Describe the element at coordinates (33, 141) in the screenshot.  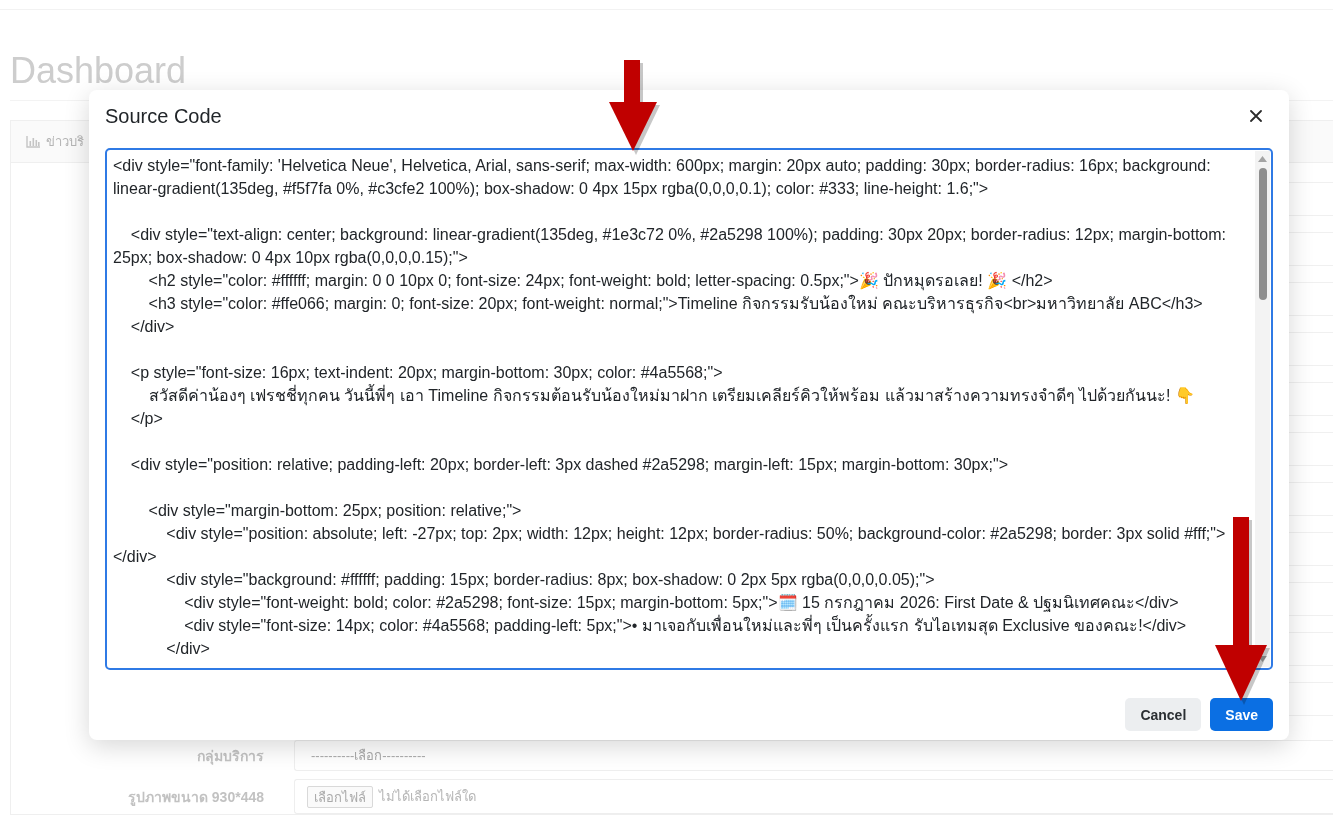
I see `bar-chart-icon` at that location.